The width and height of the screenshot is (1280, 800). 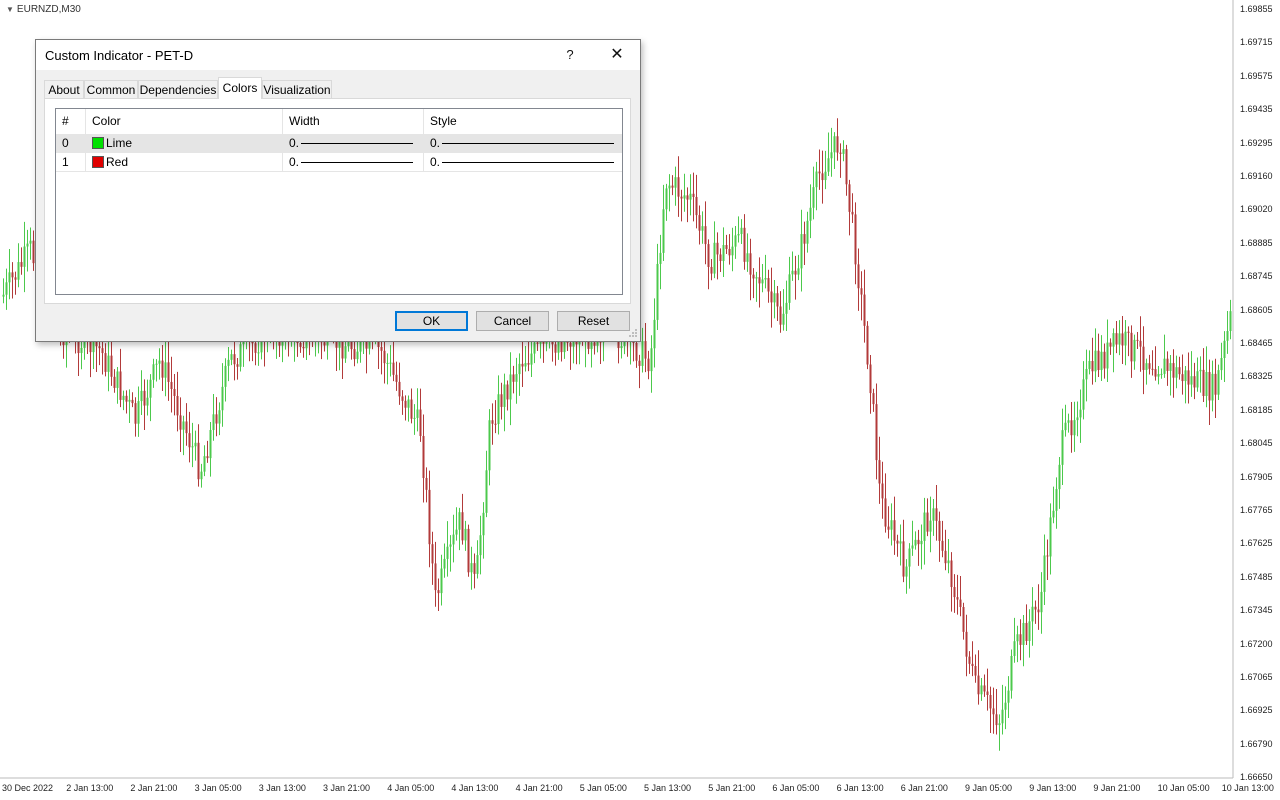 I want to click on price-axis-label: 1.67905, so click(x=1256, y=476).